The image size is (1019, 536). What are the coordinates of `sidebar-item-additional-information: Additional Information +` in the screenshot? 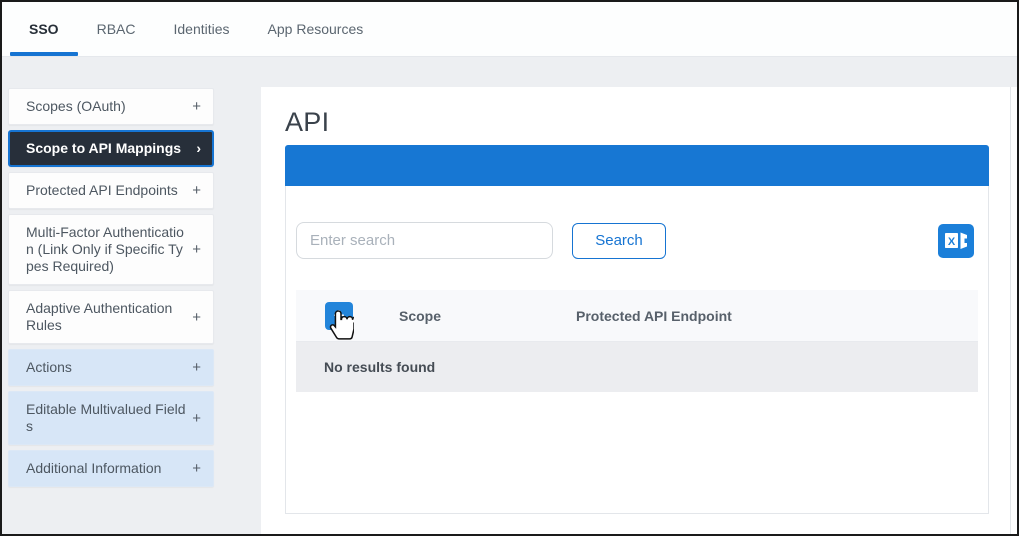 It's located at (111, 468).